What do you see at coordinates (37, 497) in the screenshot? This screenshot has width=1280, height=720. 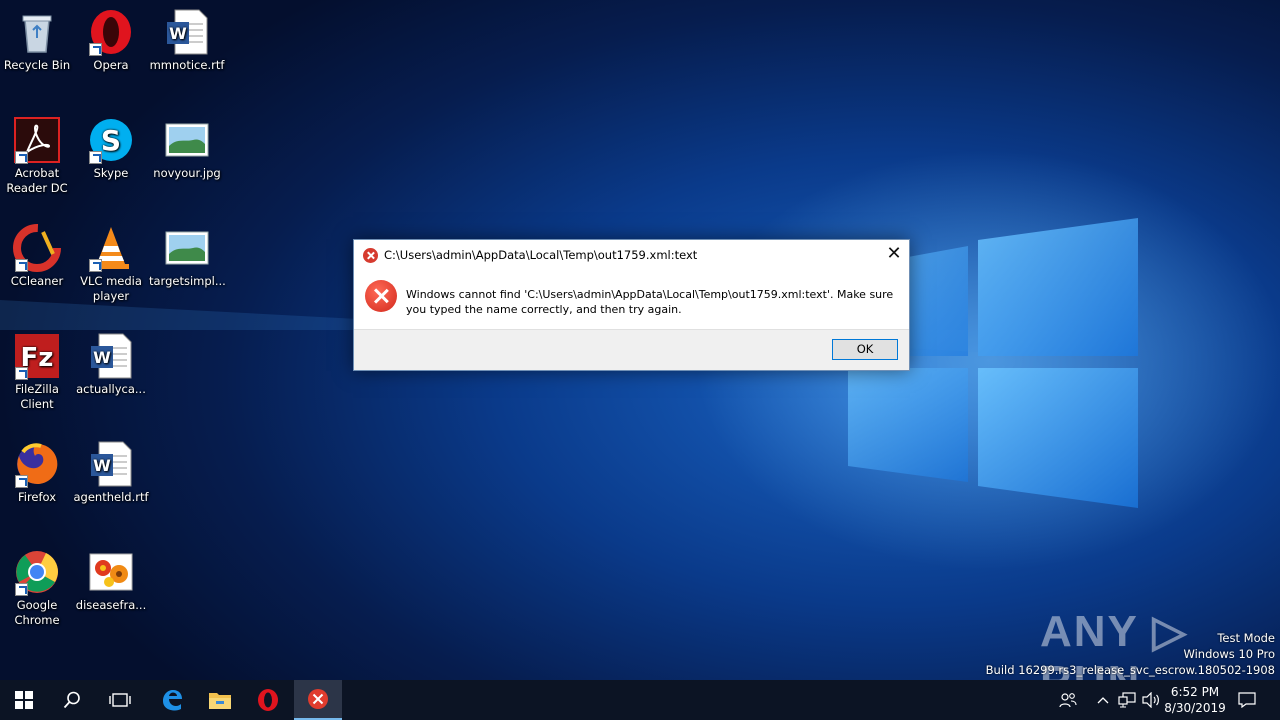 I see `desktop-icon-label: Firefox` at bounding box center [37, 497].